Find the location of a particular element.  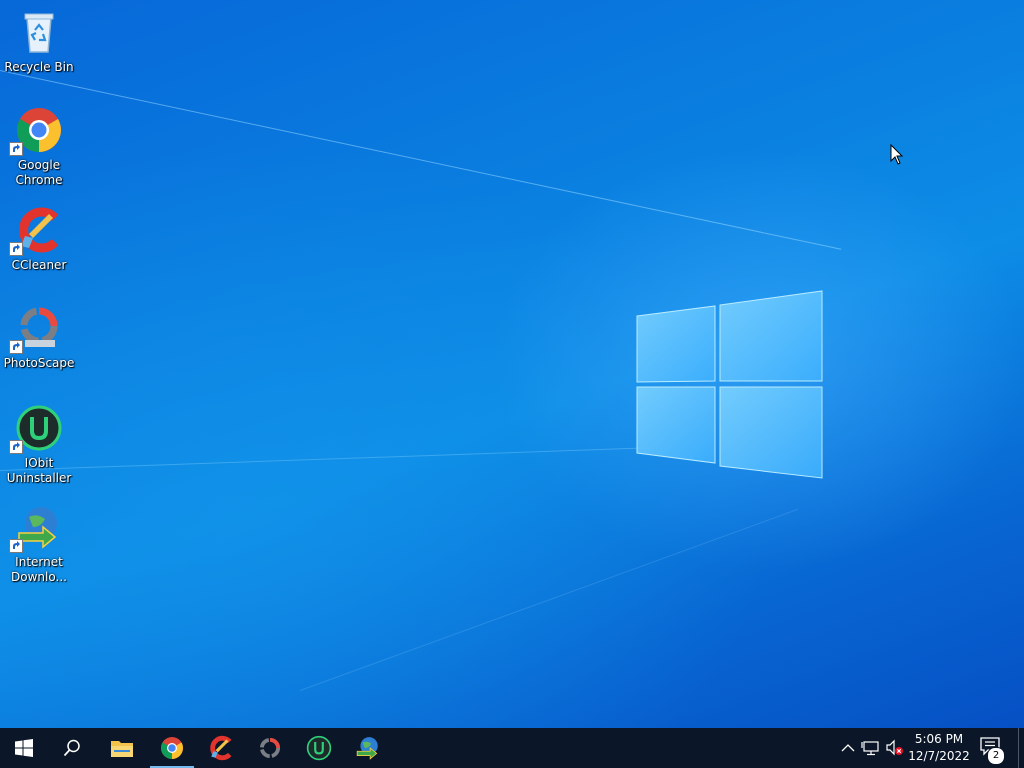

folder-icon is located at coordinates (122, 749).